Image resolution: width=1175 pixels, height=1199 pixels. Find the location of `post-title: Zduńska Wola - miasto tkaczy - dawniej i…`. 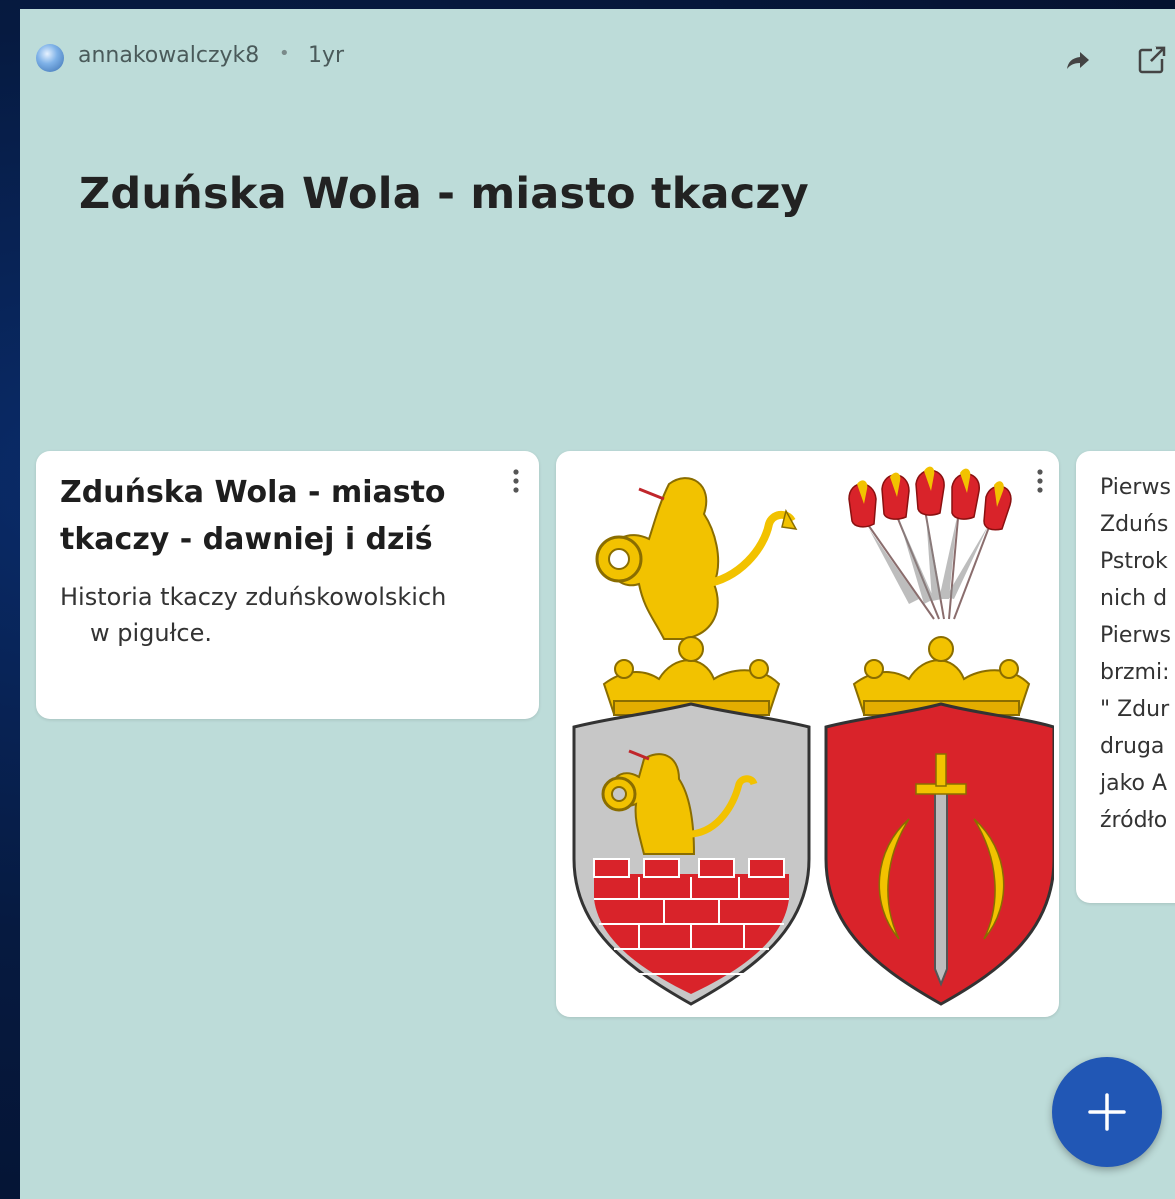

post-title: Zduńska Wola - miasto tkaczy - dawniej i… is located at coordinates (253, 516).